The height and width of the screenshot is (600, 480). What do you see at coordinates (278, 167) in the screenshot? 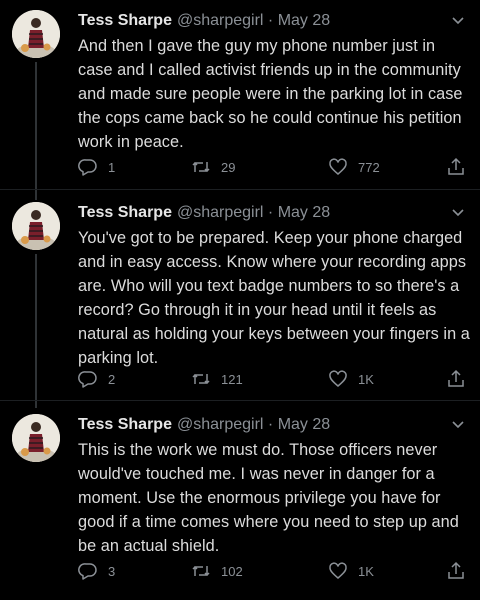
I see `tweet-actions: 1 29 772` at bounding box center [278, 167].